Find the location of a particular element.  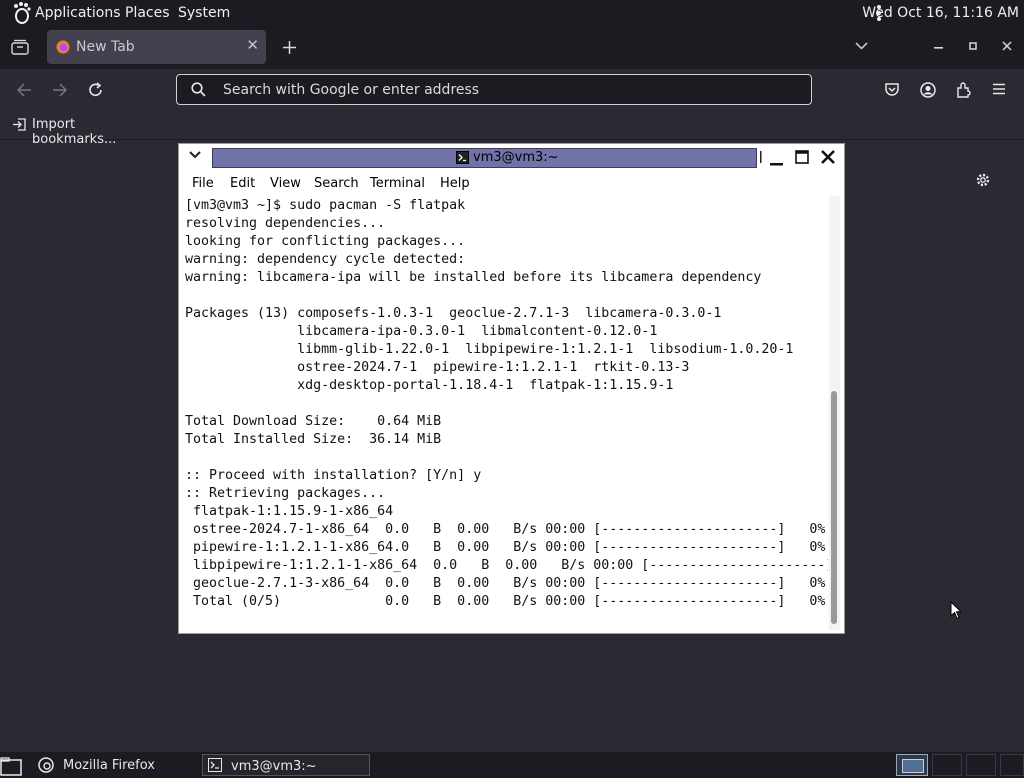

address-bar is located at coordinates (494, 89).